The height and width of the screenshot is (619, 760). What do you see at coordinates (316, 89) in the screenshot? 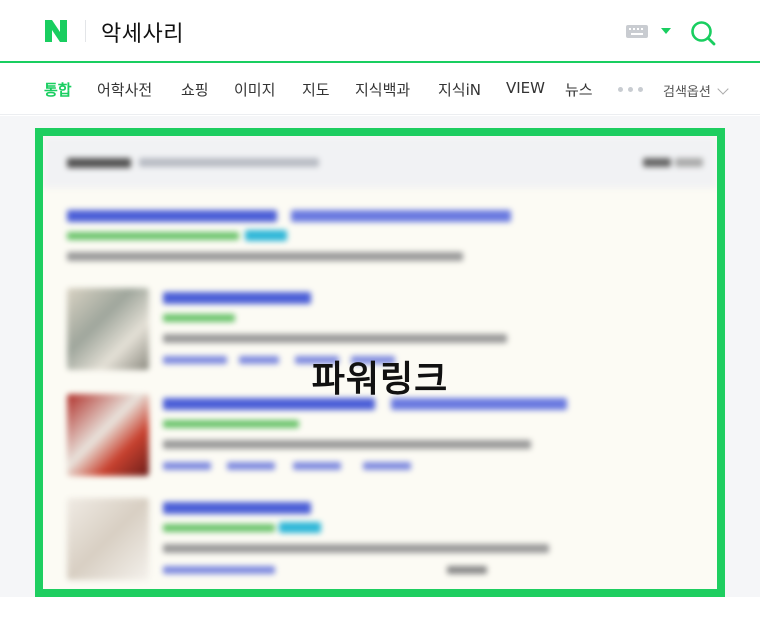
I see `tab-map: 지도` at bounding box center [316, 89].